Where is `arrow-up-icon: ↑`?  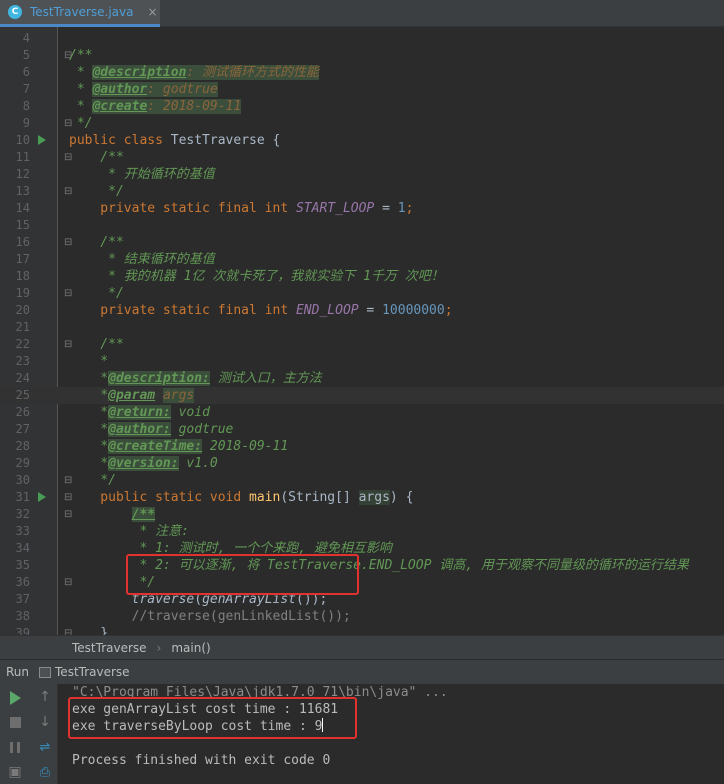 arrow-up-icon: ↑ is located at coordinates (45, 697).